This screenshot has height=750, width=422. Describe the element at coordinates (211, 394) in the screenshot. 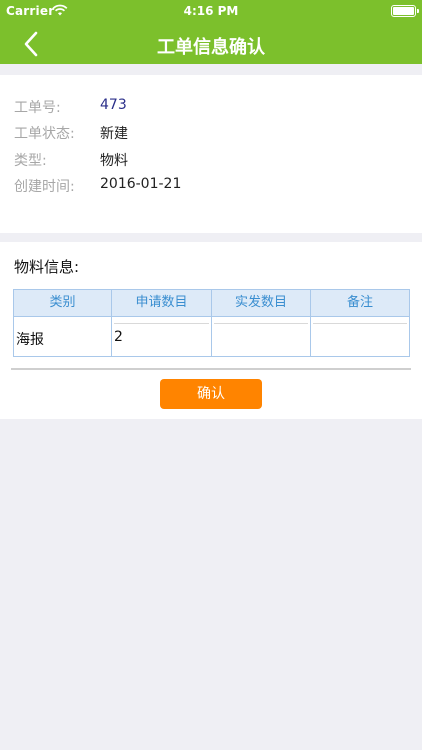

I see `confirm-button: 确认` at that location.